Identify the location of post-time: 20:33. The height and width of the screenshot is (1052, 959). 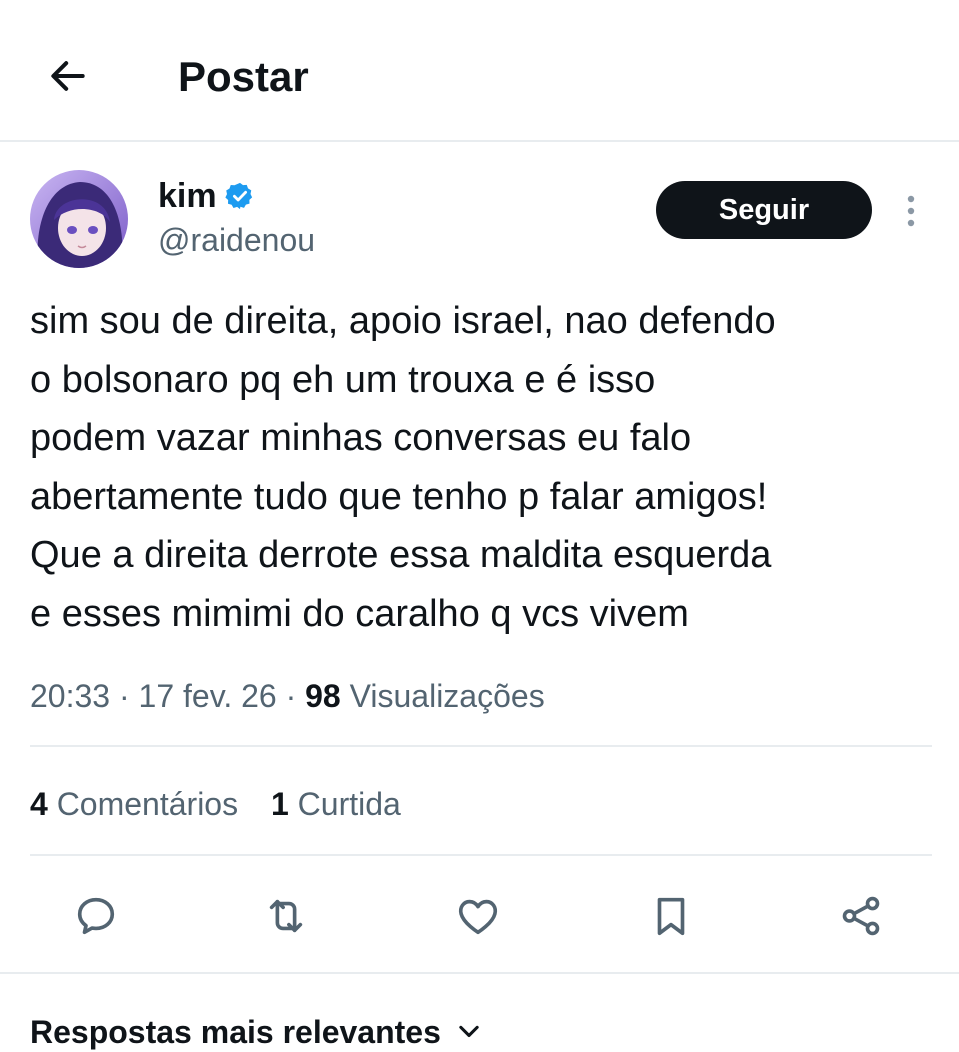
(70, 696).